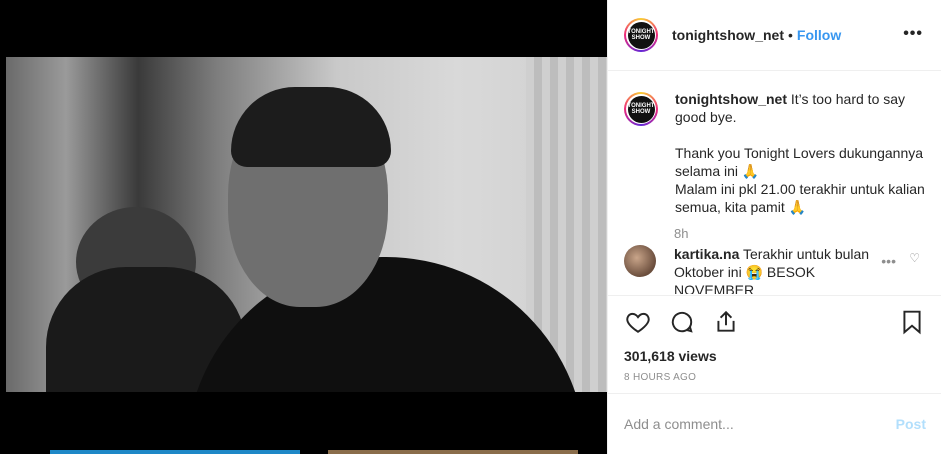 The width and height of the screenshot is (941, 454). I want to click on action-icons, so click(775, 322).